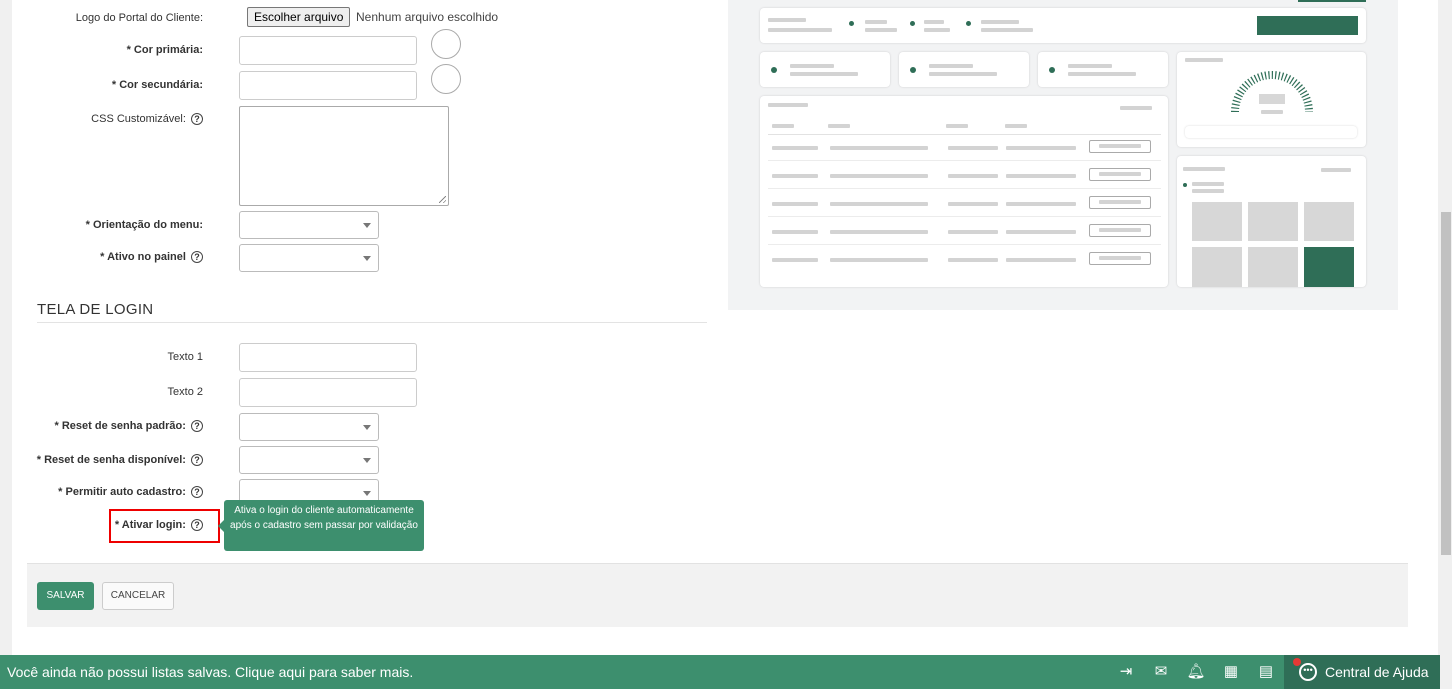  What do you see at coordinates (964, 191) in the screenshot?
I see `preview-table-card` at bounding box center [964, 191].